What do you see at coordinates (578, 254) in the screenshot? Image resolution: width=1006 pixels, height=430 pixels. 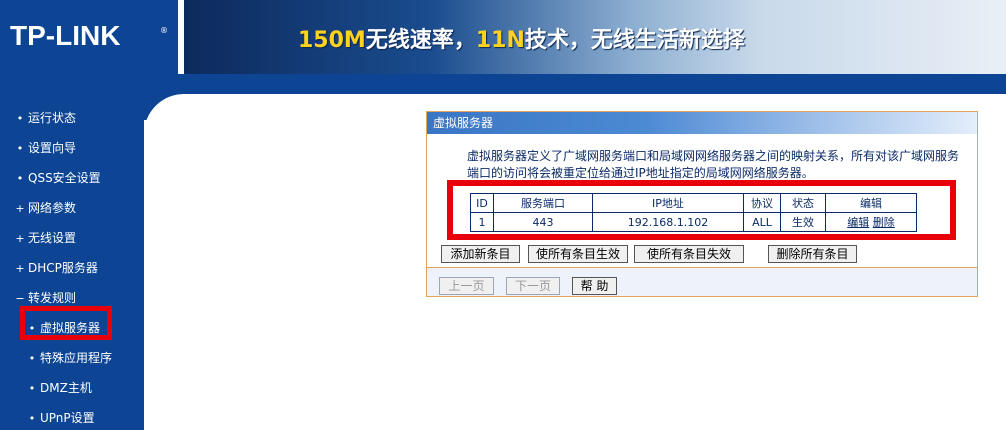 I see `enable-all-button: 使所有条目生效` at bounding box center [578, 254].